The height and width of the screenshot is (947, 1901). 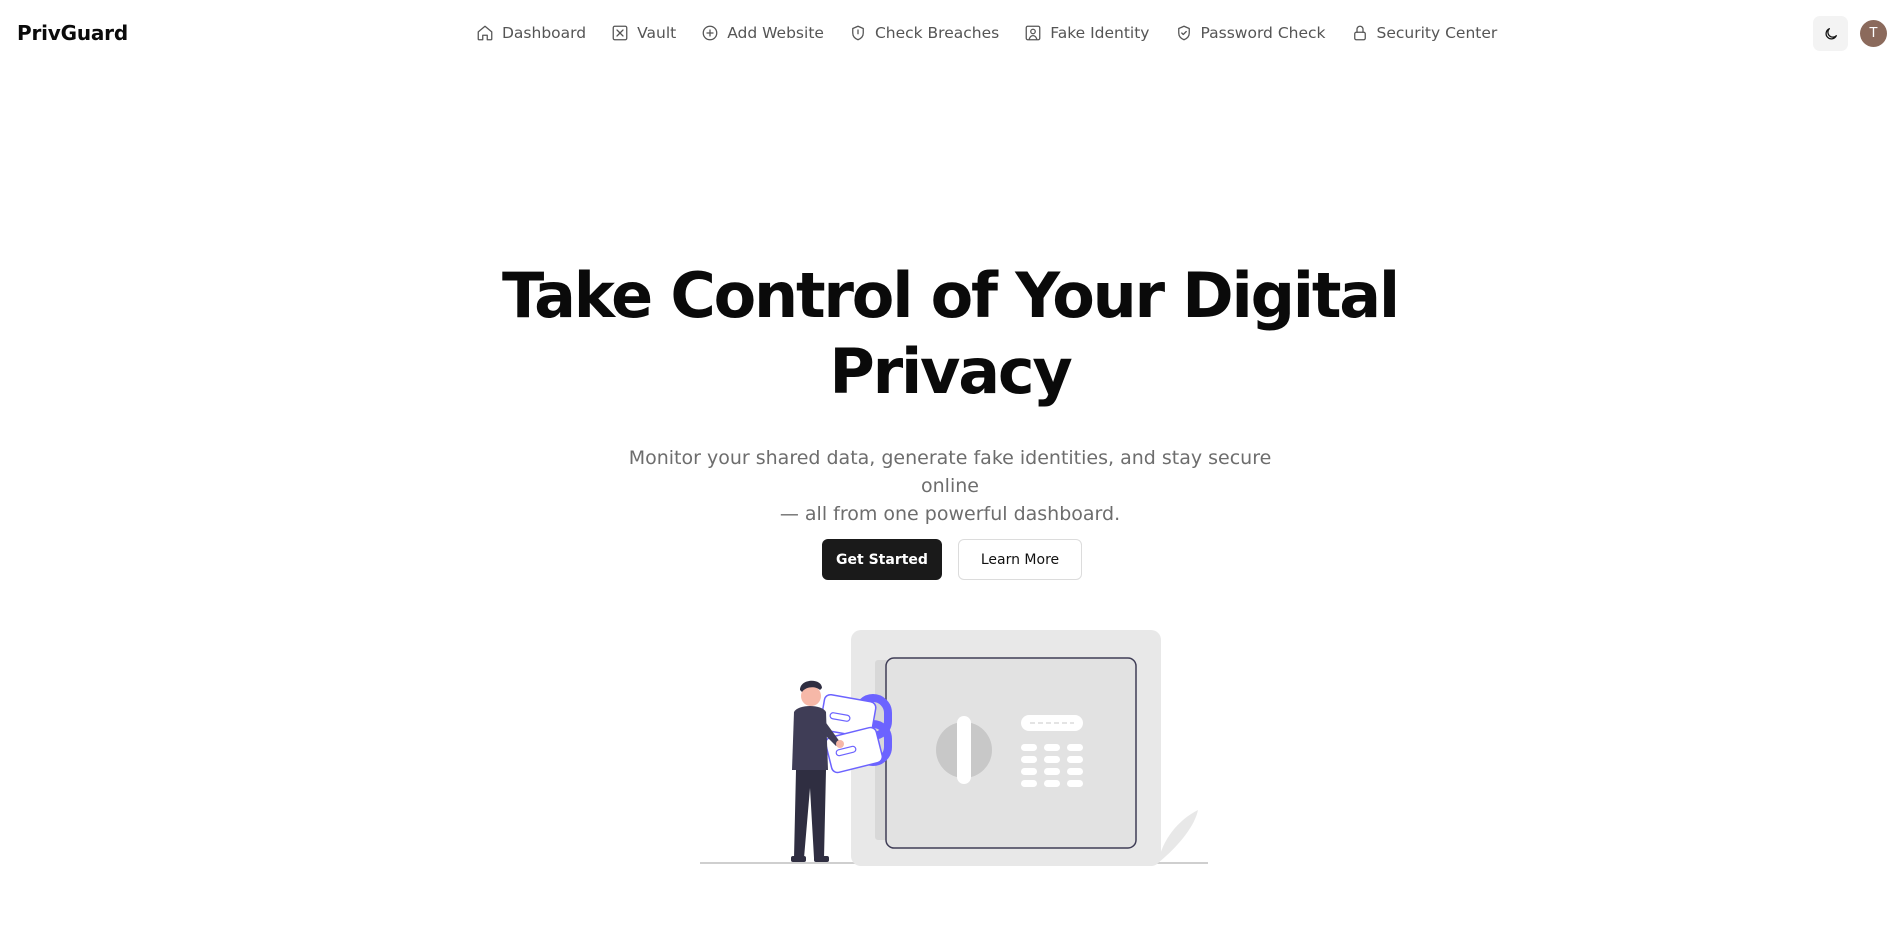 I want to click on lock-icon, so click(x=1360, y=33).